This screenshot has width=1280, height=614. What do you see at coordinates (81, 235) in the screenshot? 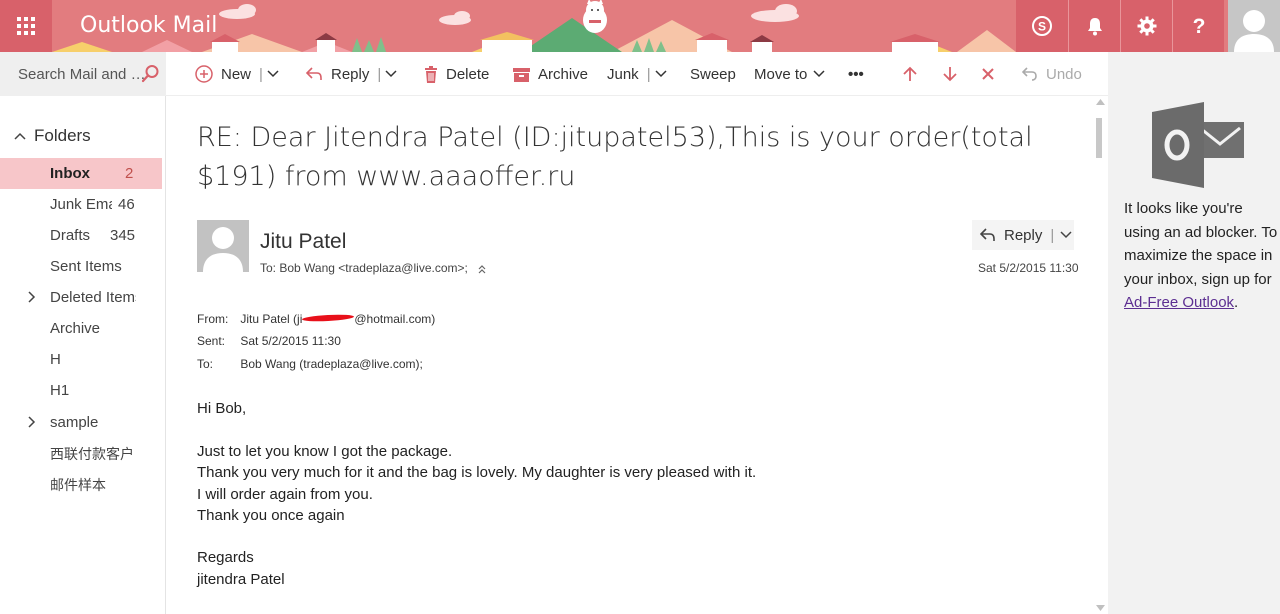
I see `folder-drafts: Drafts 345` at bounding box center [81, 235].